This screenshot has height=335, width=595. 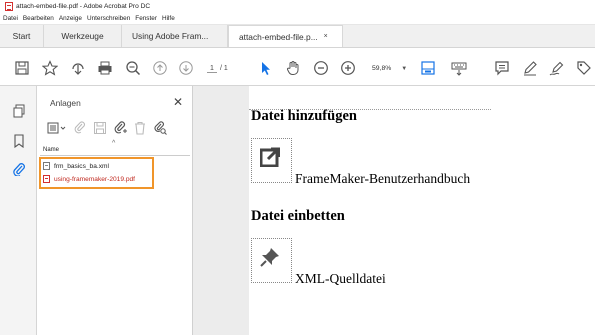 I want to click on search-attachment-icon, so click(x=160, y=128).